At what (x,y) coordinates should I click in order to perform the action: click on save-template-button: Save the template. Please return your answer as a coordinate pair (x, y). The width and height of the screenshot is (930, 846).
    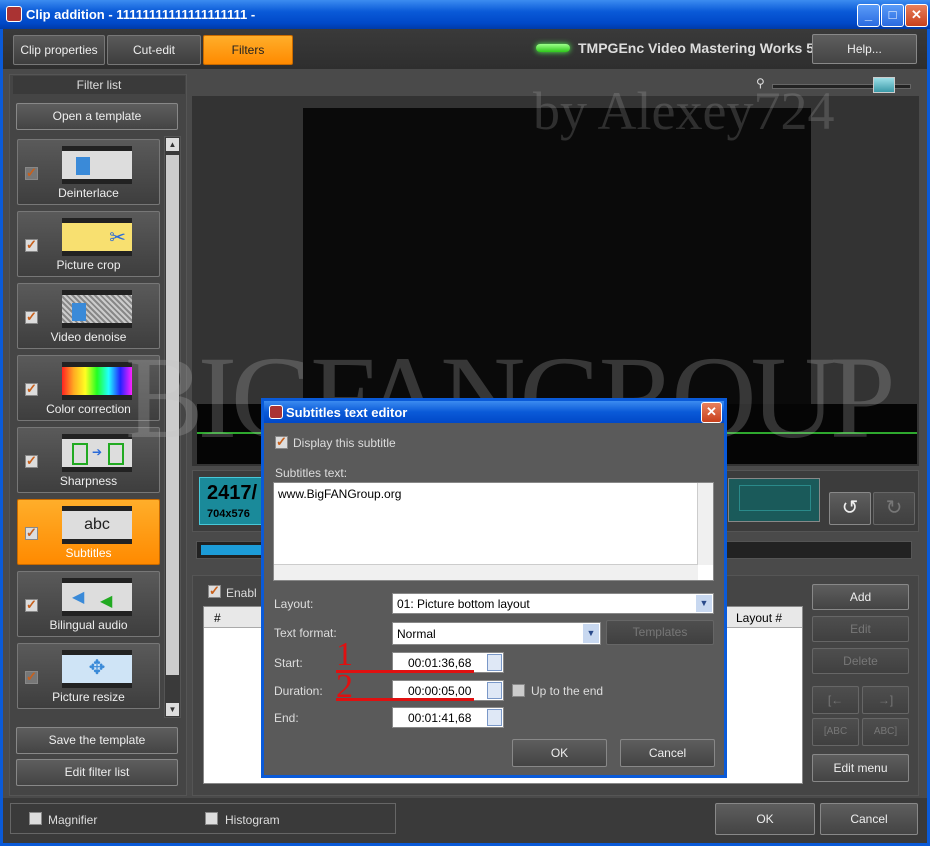
    Looking at the image, I should click on (97, 740).